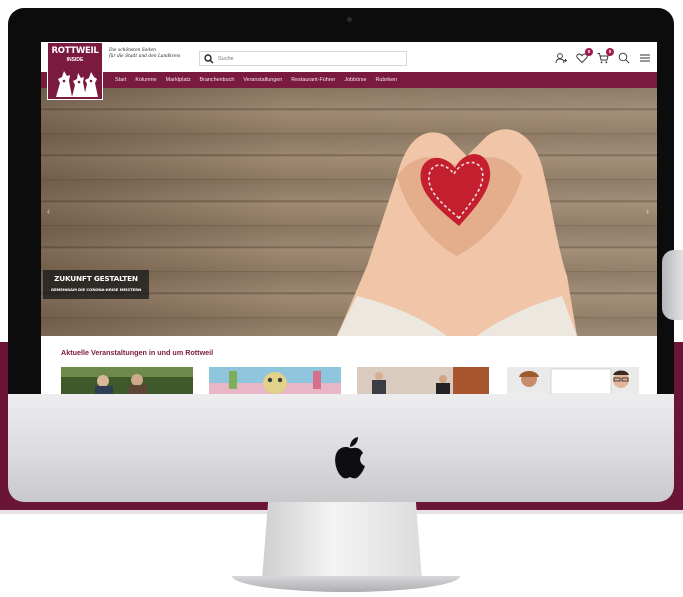 The width and height of the screenshot is (683, 597). I want to click on nav-item-rubriken: Rubriken, so click(387, 80).